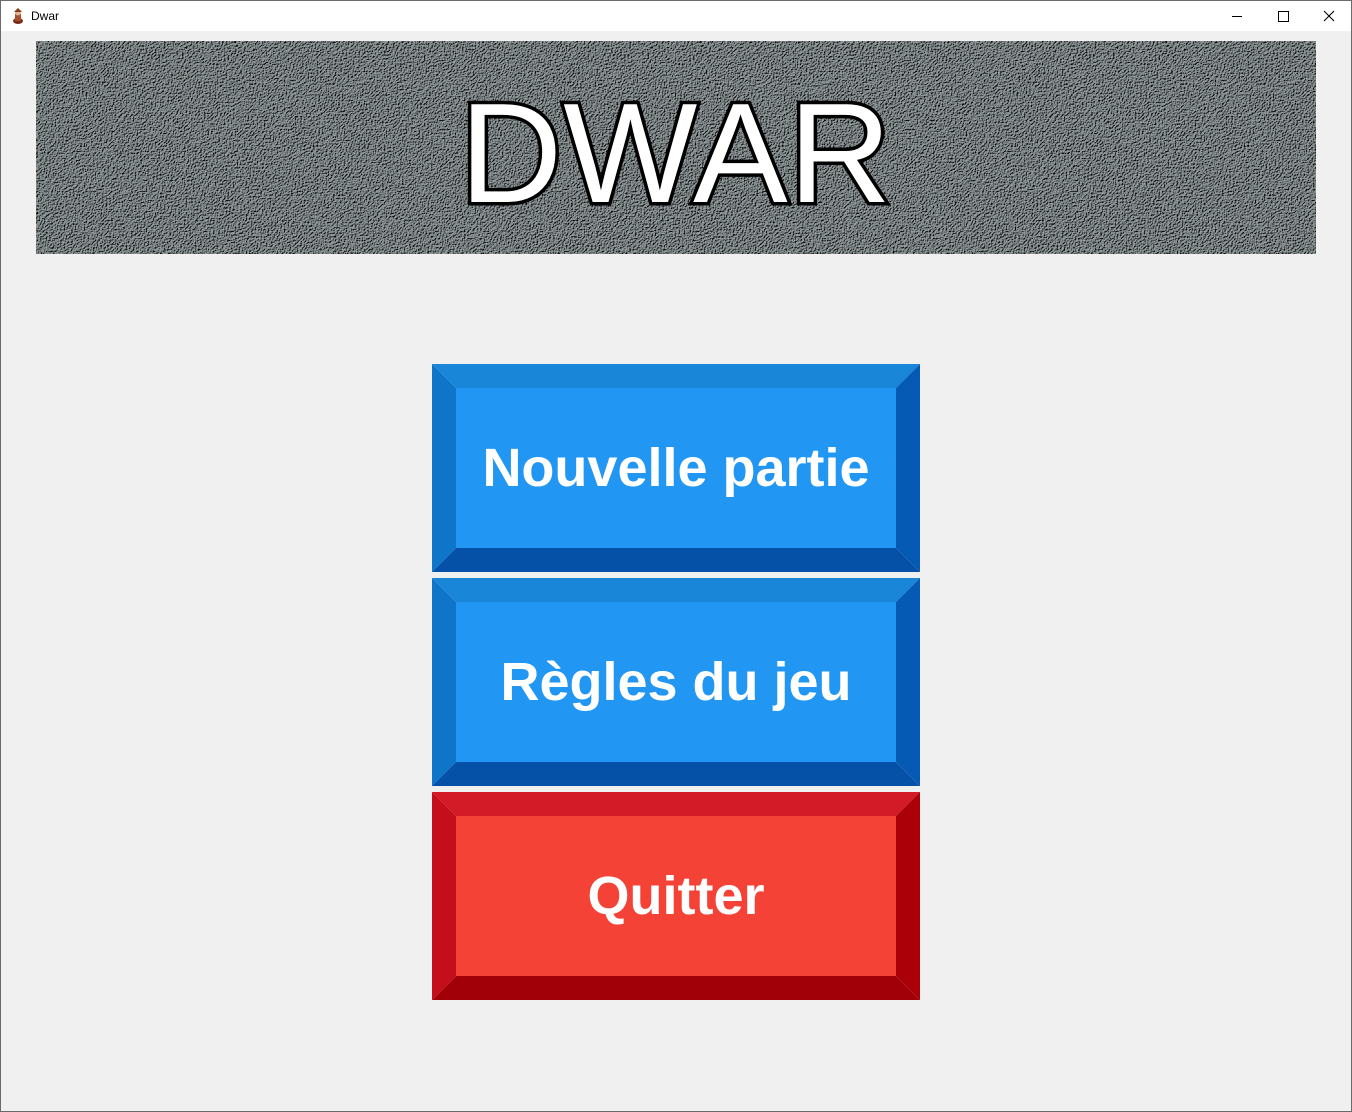 This screenshot has height=1112, width=1352. I want to click on maximize-button, so click(1283, 16).